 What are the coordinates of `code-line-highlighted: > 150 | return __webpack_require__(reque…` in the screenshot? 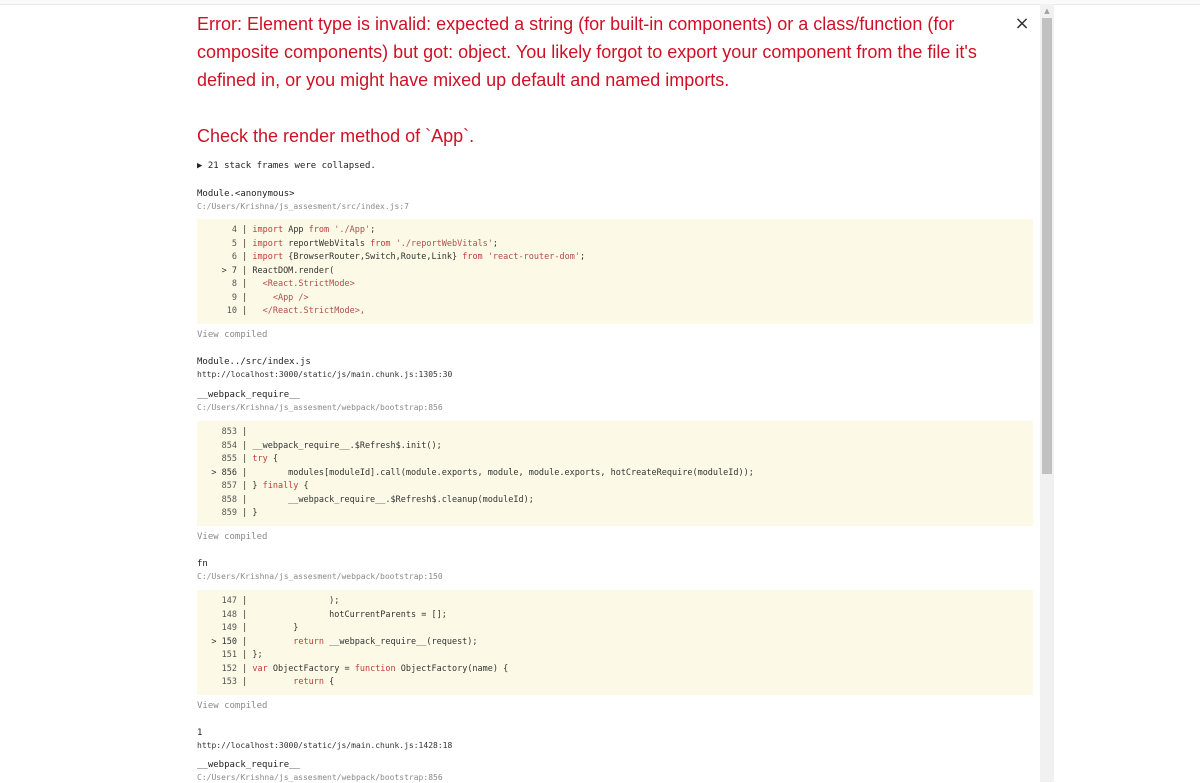 It's located at (615, 643).